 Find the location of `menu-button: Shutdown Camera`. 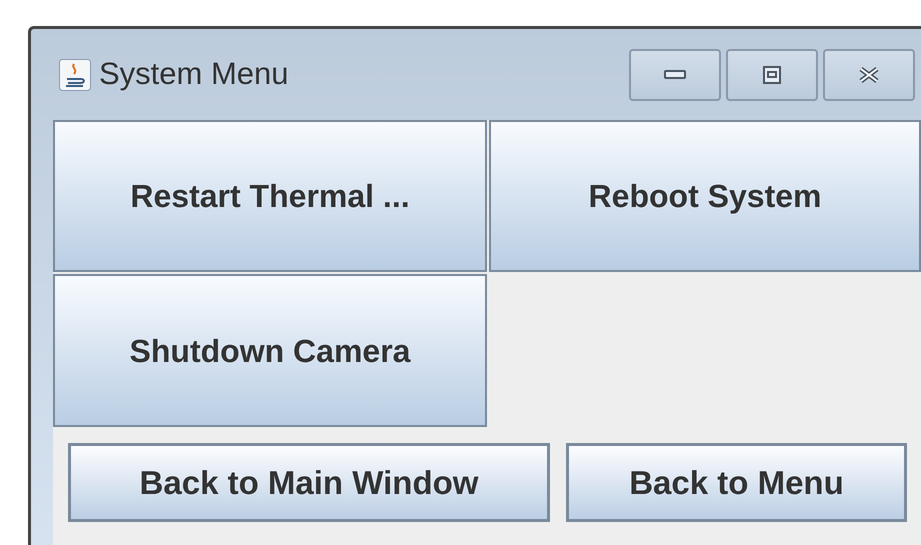

menu-button: Shutdown Camera is located at coordinates (270, 350).